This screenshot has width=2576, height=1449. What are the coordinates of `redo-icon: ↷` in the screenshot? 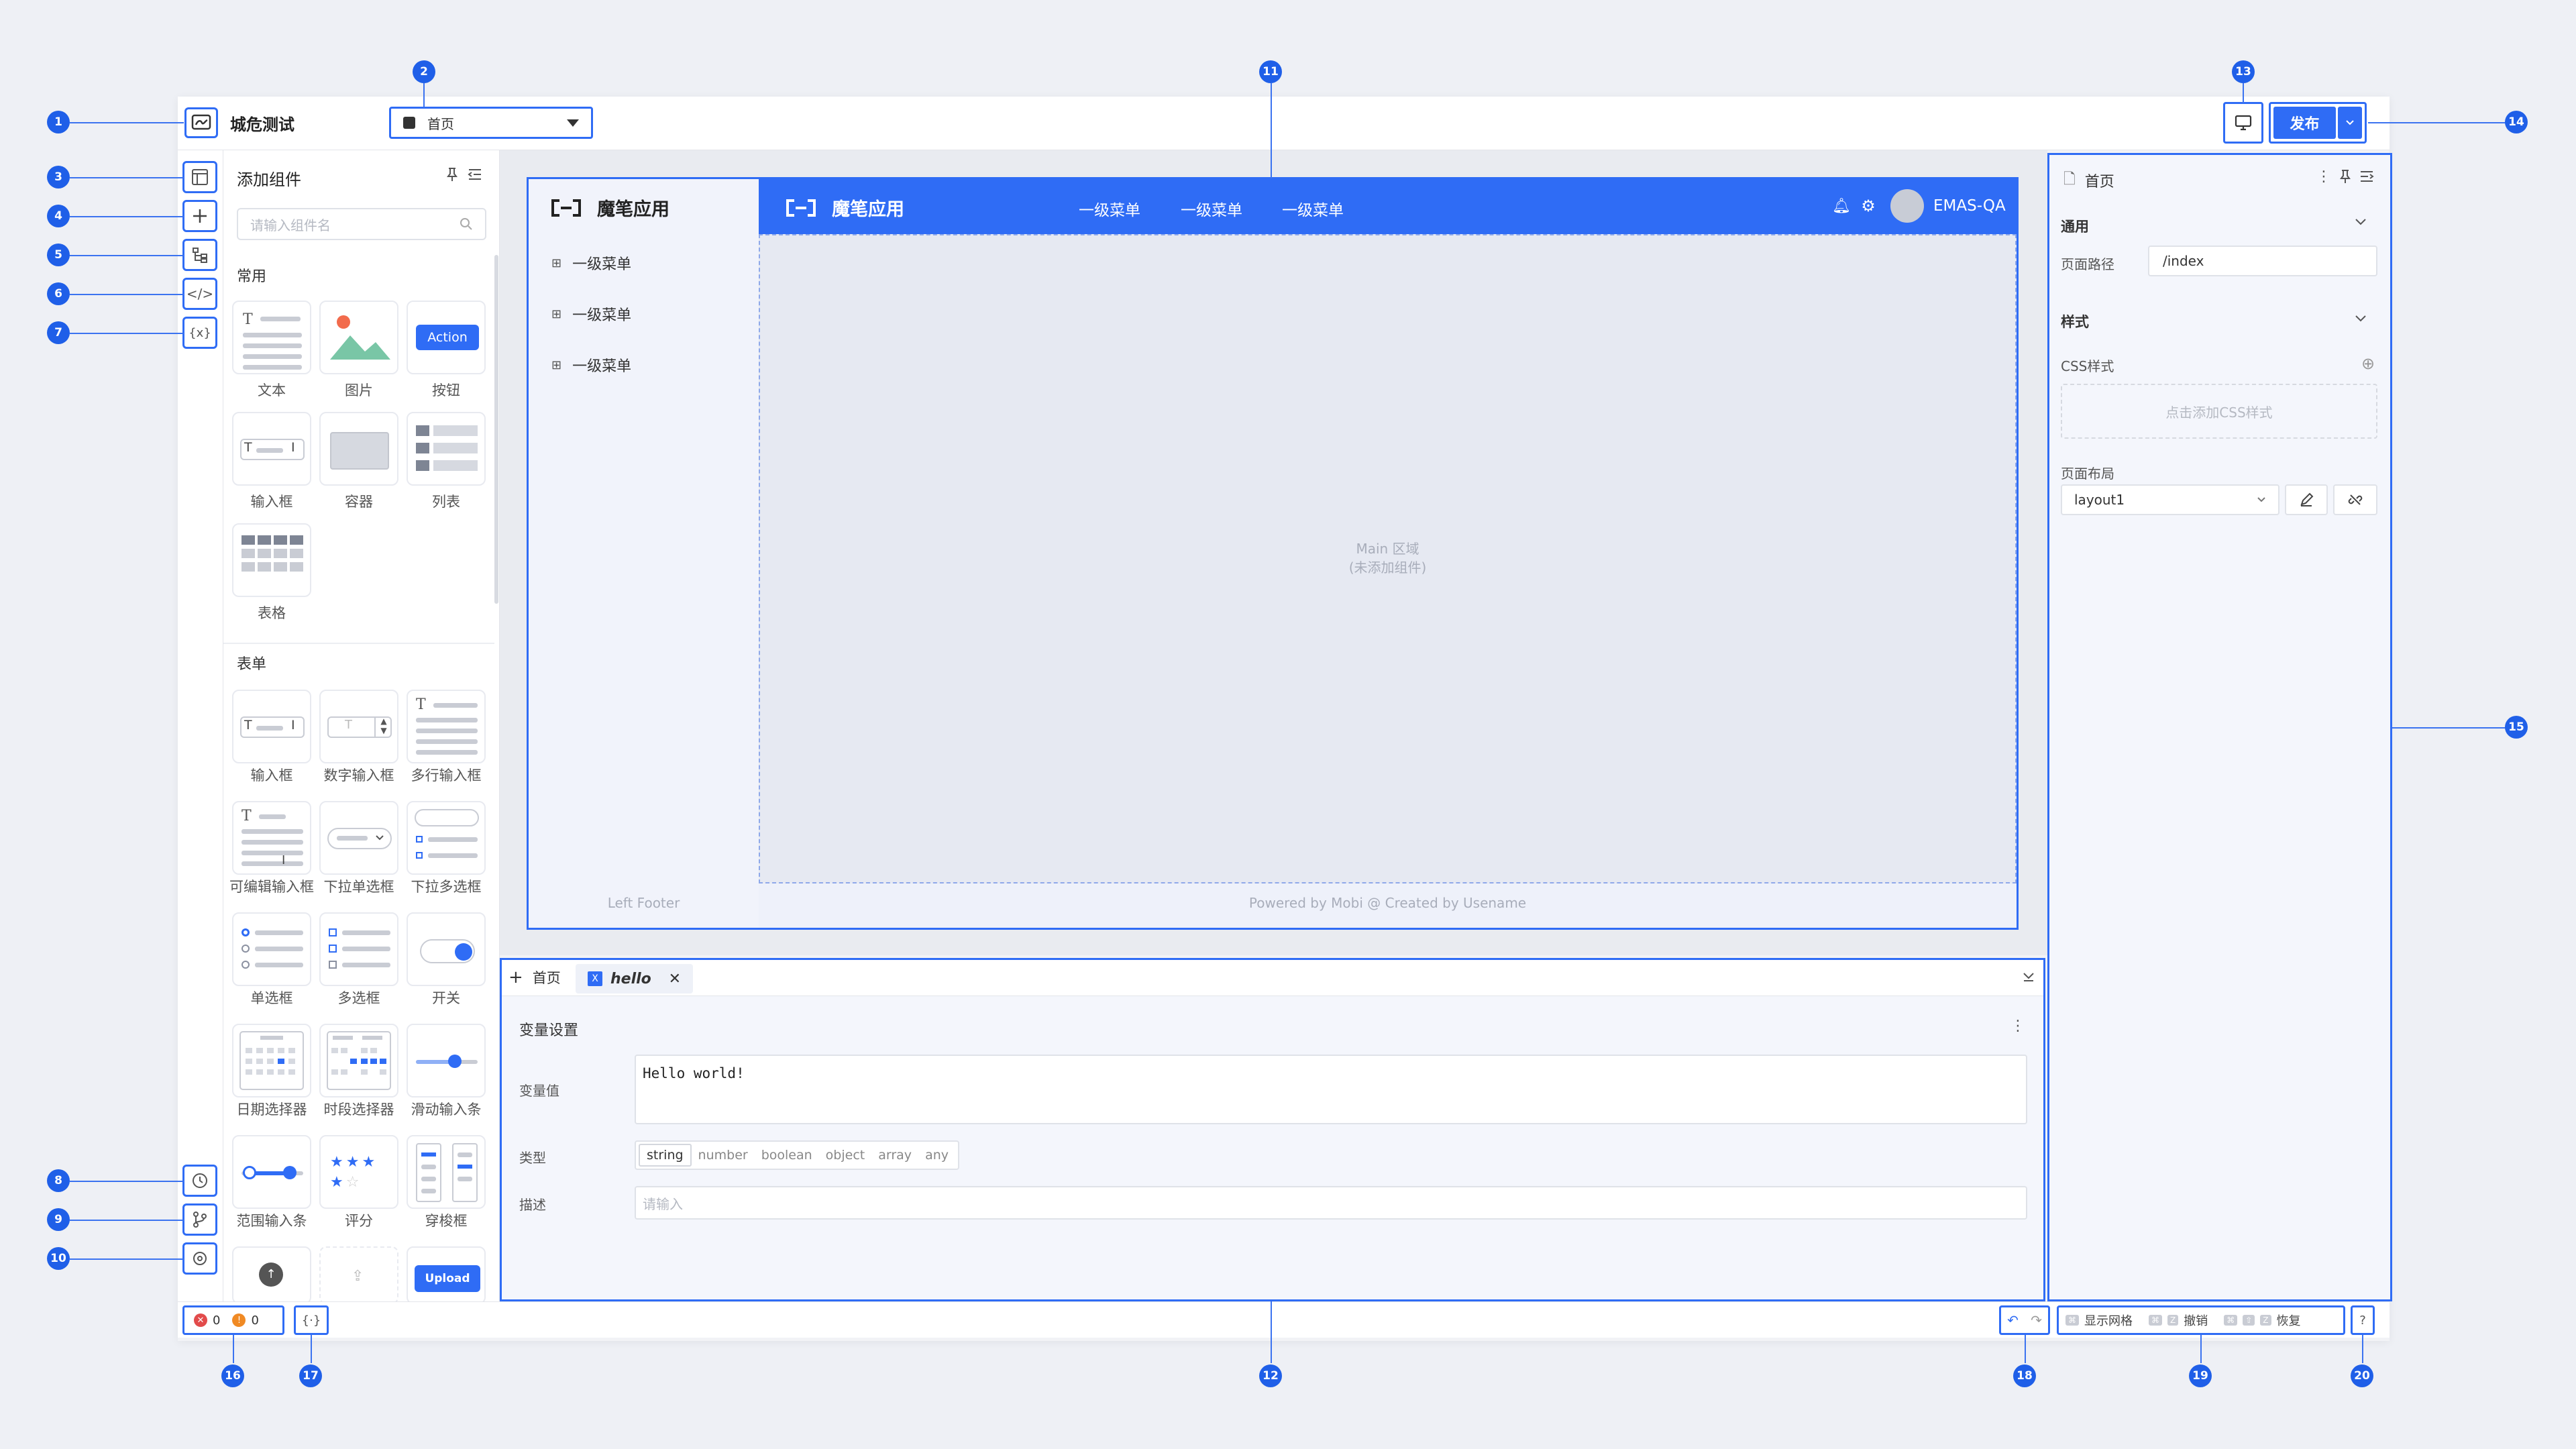 It's located at (2036, 1320).